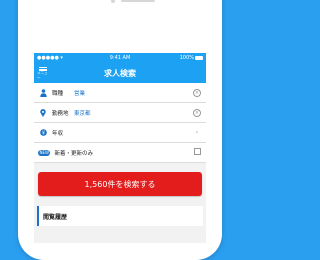 Image resolution: width=320 pixels, height=260 pixels. What do you see at coordinates (138, 1) in the screenshot?
I see `phone-speaker` at bounding box center [138, 1].